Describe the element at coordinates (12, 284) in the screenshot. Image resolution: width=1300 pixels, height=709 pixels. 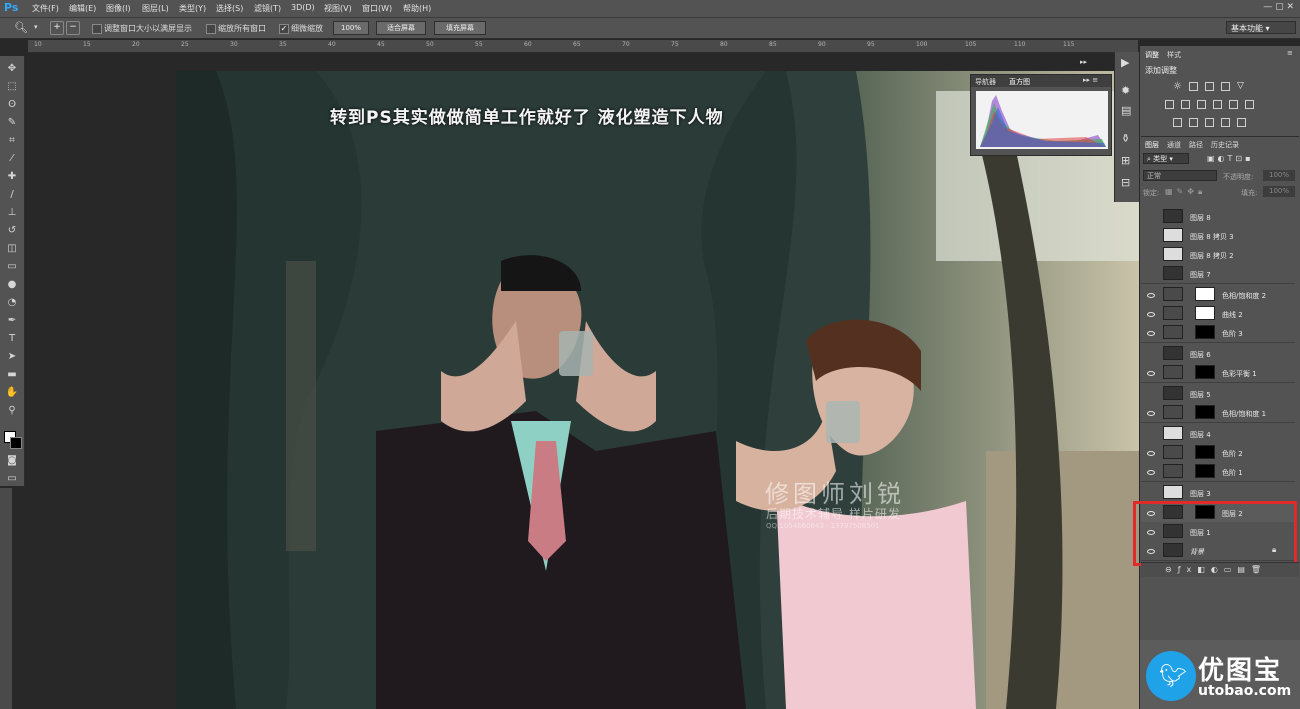
I see `blur-tool-icon: ●` at that location.